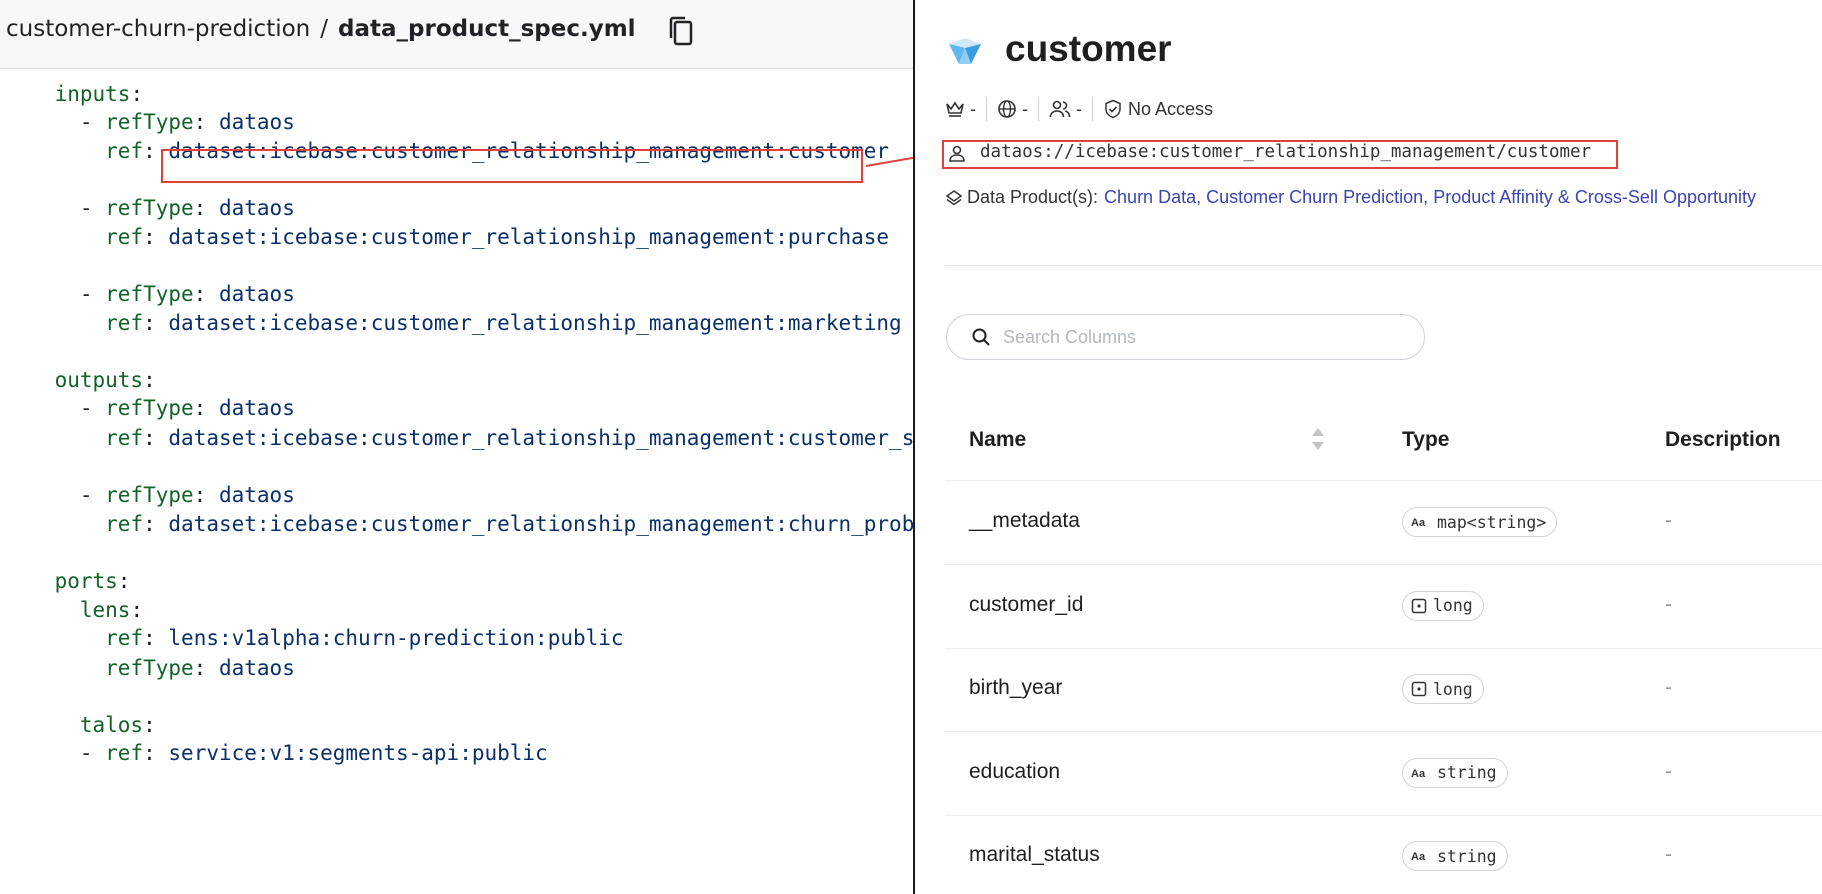 This screenshot has height=894, width=1822. I want to click on domain-meta: -, so click(1018, 109).